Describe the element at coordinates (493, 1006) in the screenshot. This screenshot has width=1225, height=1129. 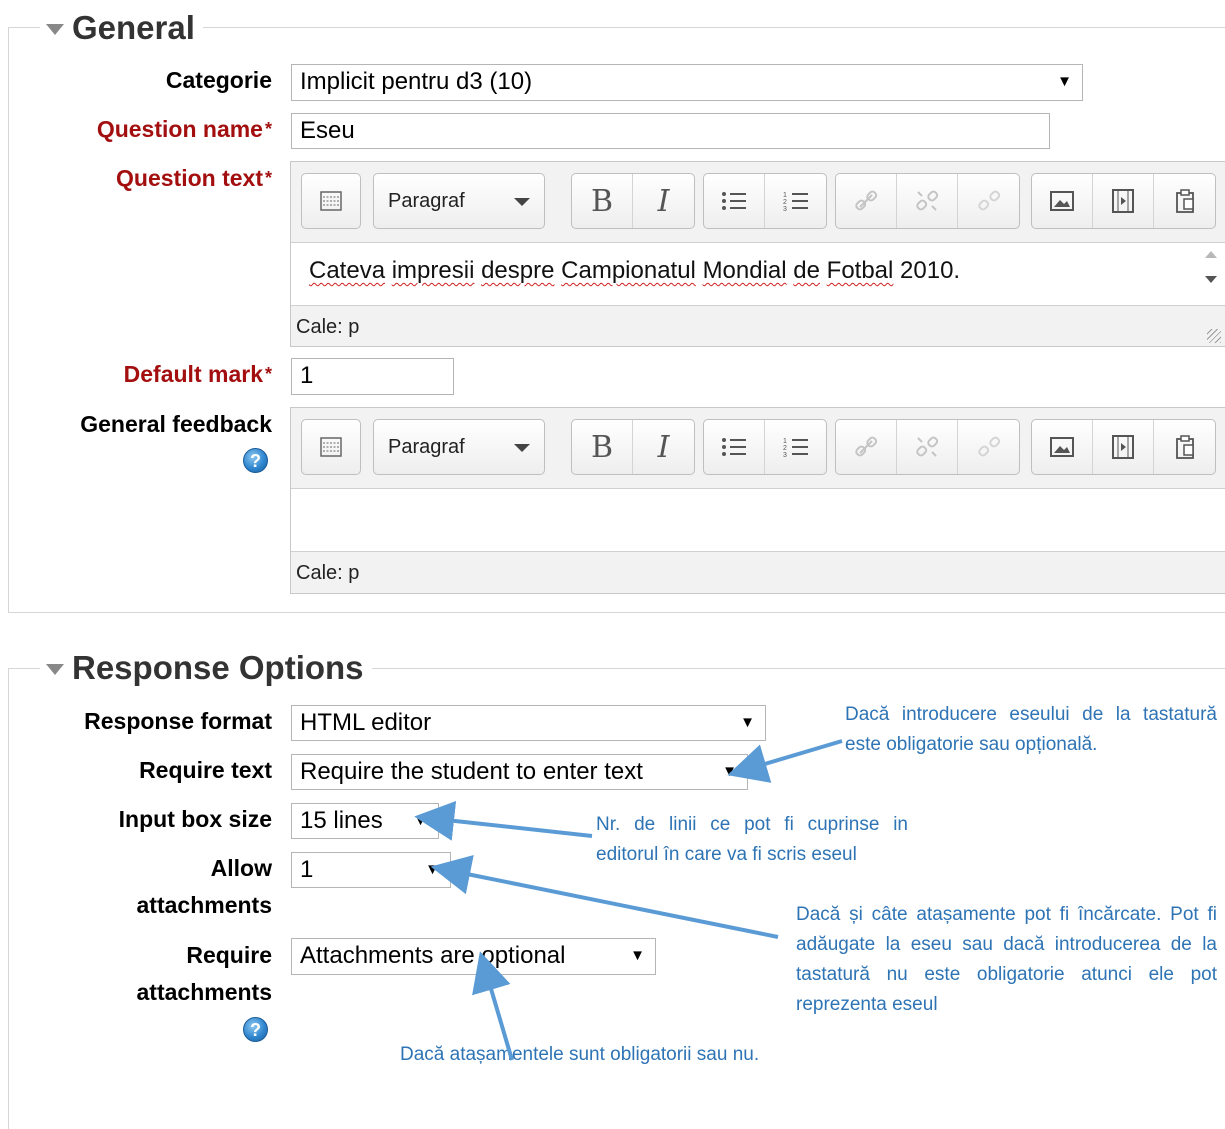
I see `arrow-require-attachments` at that location.